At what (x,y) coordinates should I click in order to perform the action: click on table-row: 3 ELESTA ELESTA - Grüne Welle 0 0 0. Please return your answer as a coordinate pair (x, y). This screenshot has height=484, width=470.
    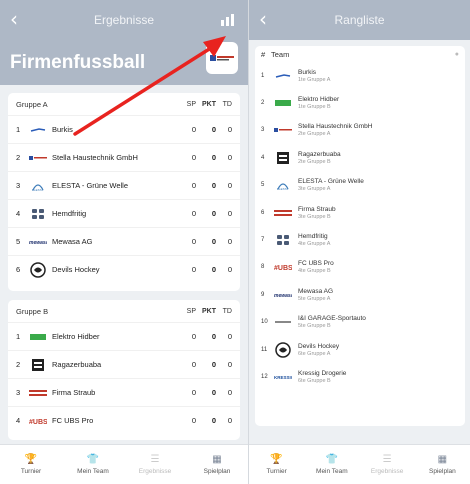
    Looking at the image, I should click on (124, 185).